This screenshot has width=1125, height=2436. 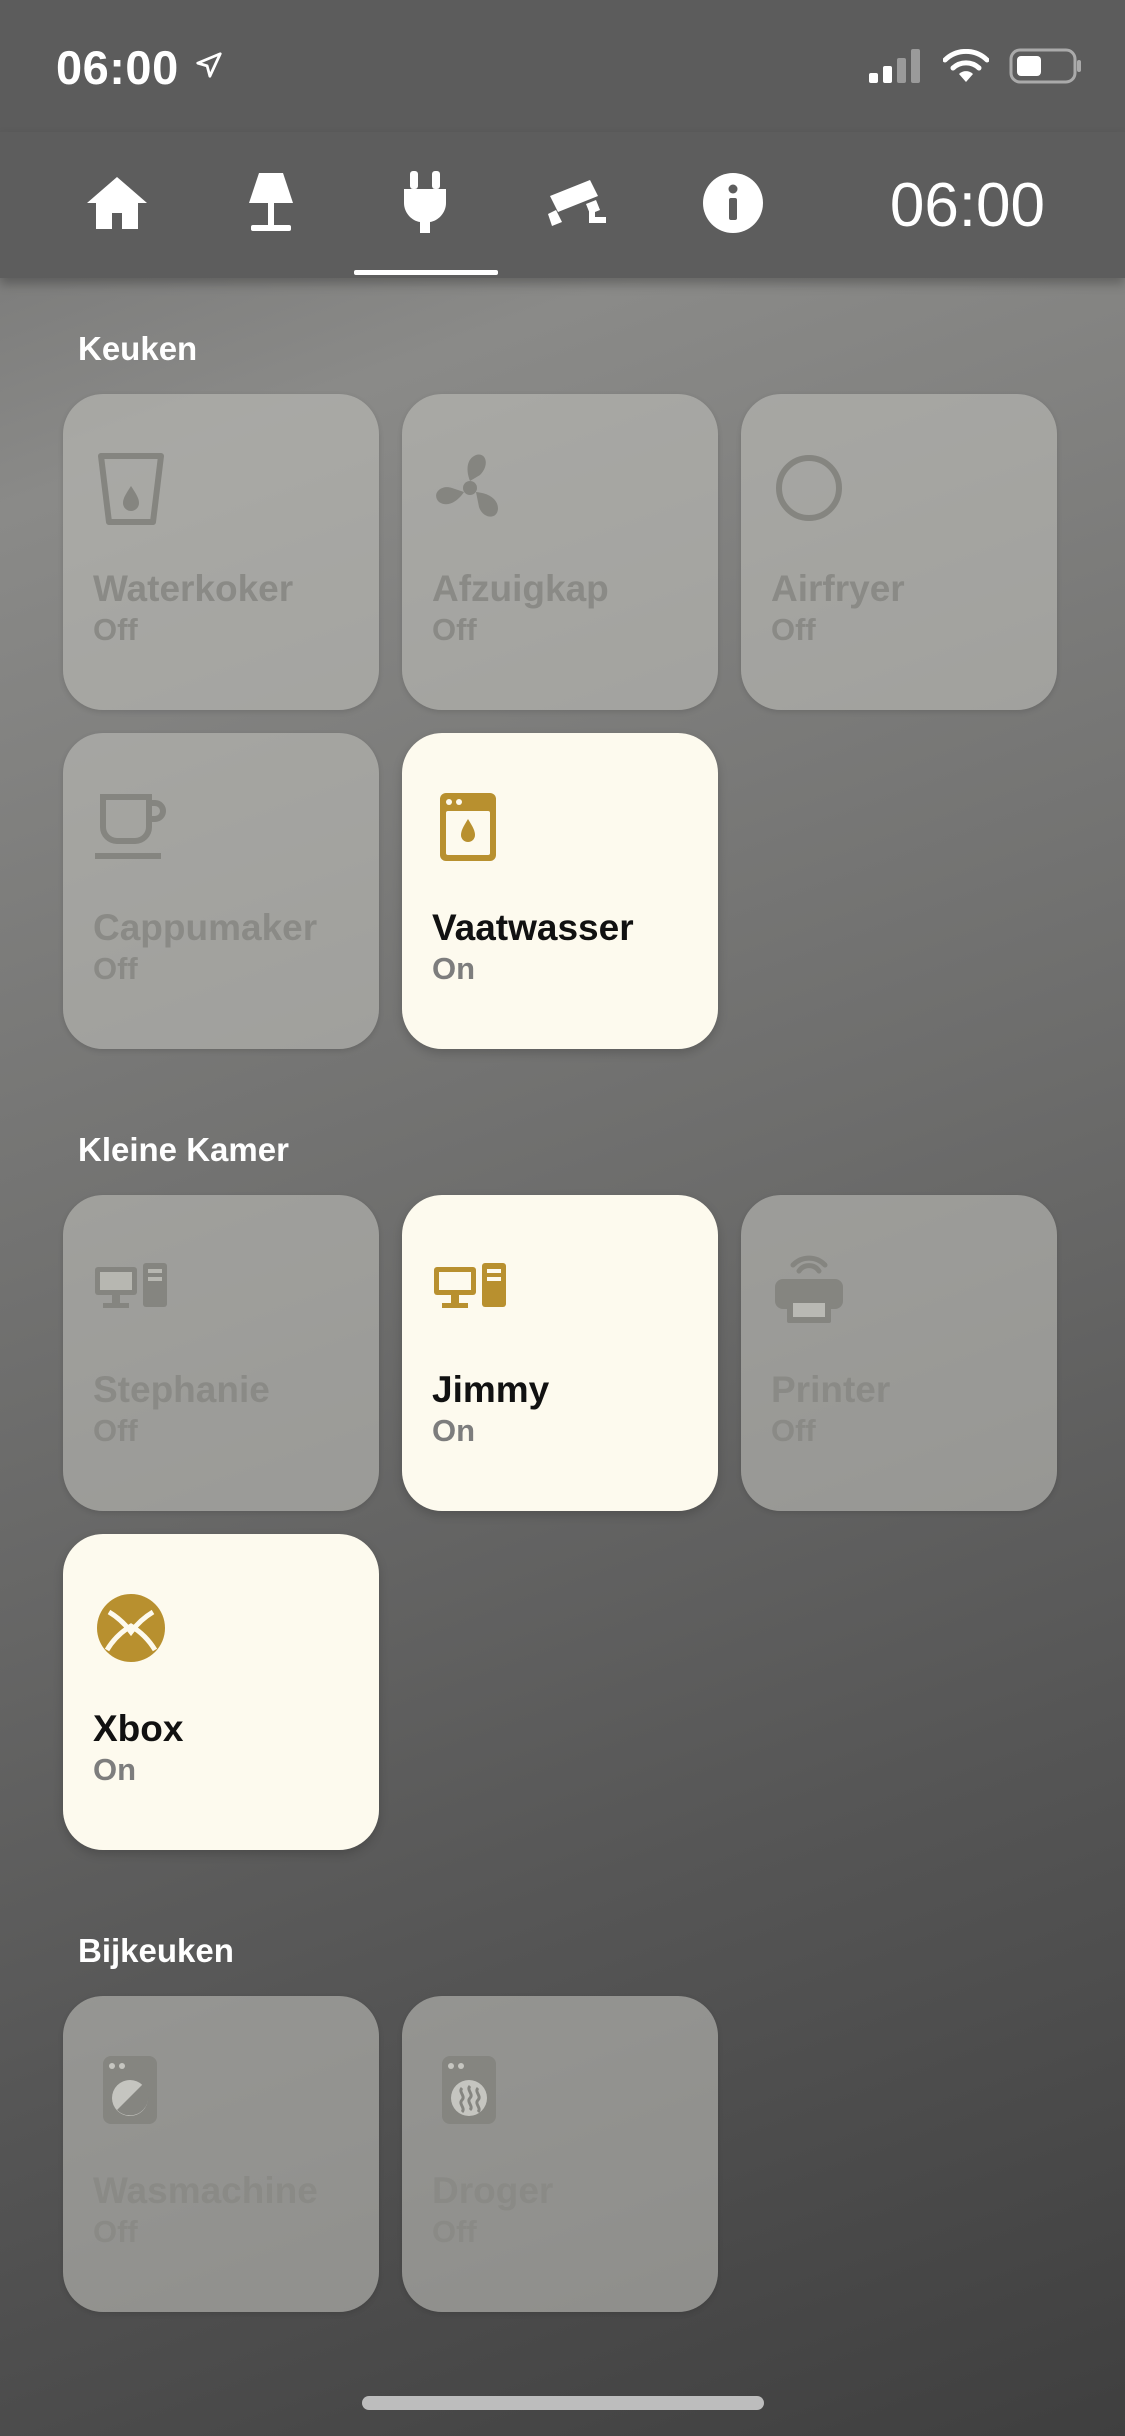 What do you see at coordinates (809, 1289) in the screenshot?
I see `printer-icon` at bounding box center [809, 1289].